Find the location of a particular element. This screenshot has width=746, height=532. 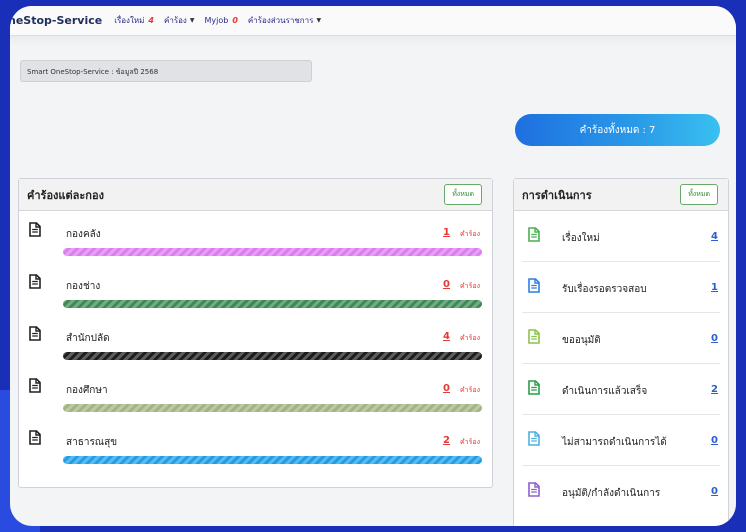

status-row: รับเรื่องรอตรวจสอบ 1 is located at coordinates (621, 287).